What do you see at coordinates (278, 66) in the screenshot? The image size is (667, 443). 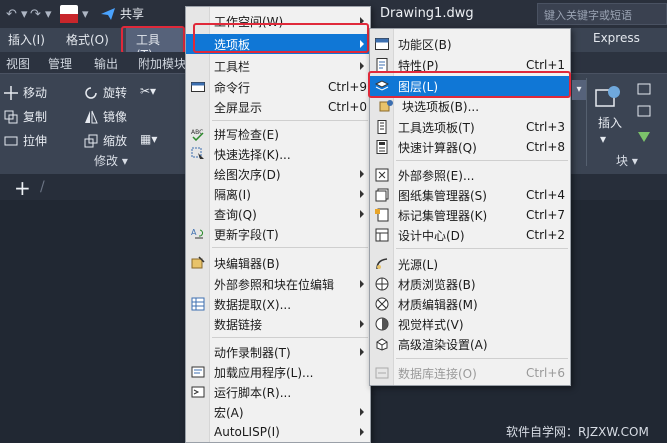 I see `menu-item-toolbars: 工具栏` at bounding box center [278, 66].